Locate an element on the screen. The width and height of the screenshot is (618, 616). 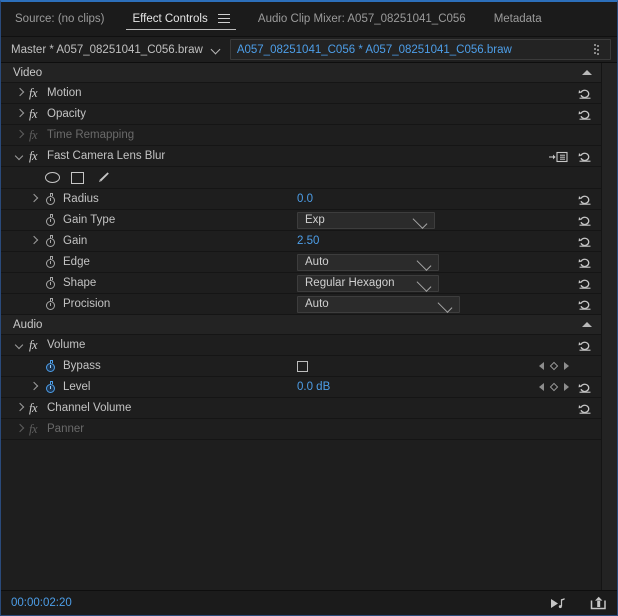
param-gain-value: 2.50 is located at coordinates (308, 241).